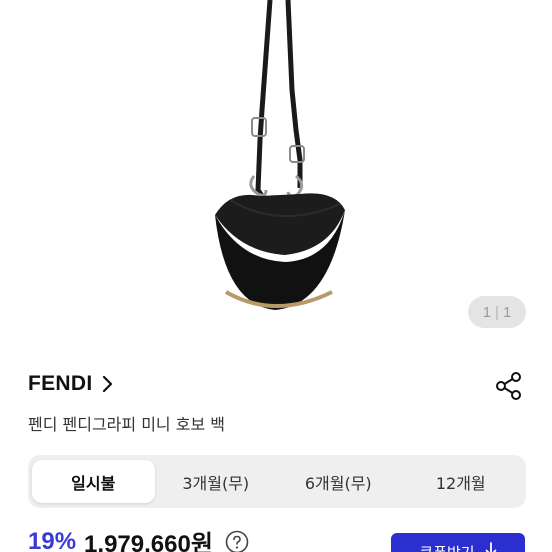 Image resolution: width=552 pixels, height=552 pixels. What do you see at coordinates (216, 481) in the screenshot?
I see `tab-3-months: 3개월(무)` at bounding box center [216, 481].